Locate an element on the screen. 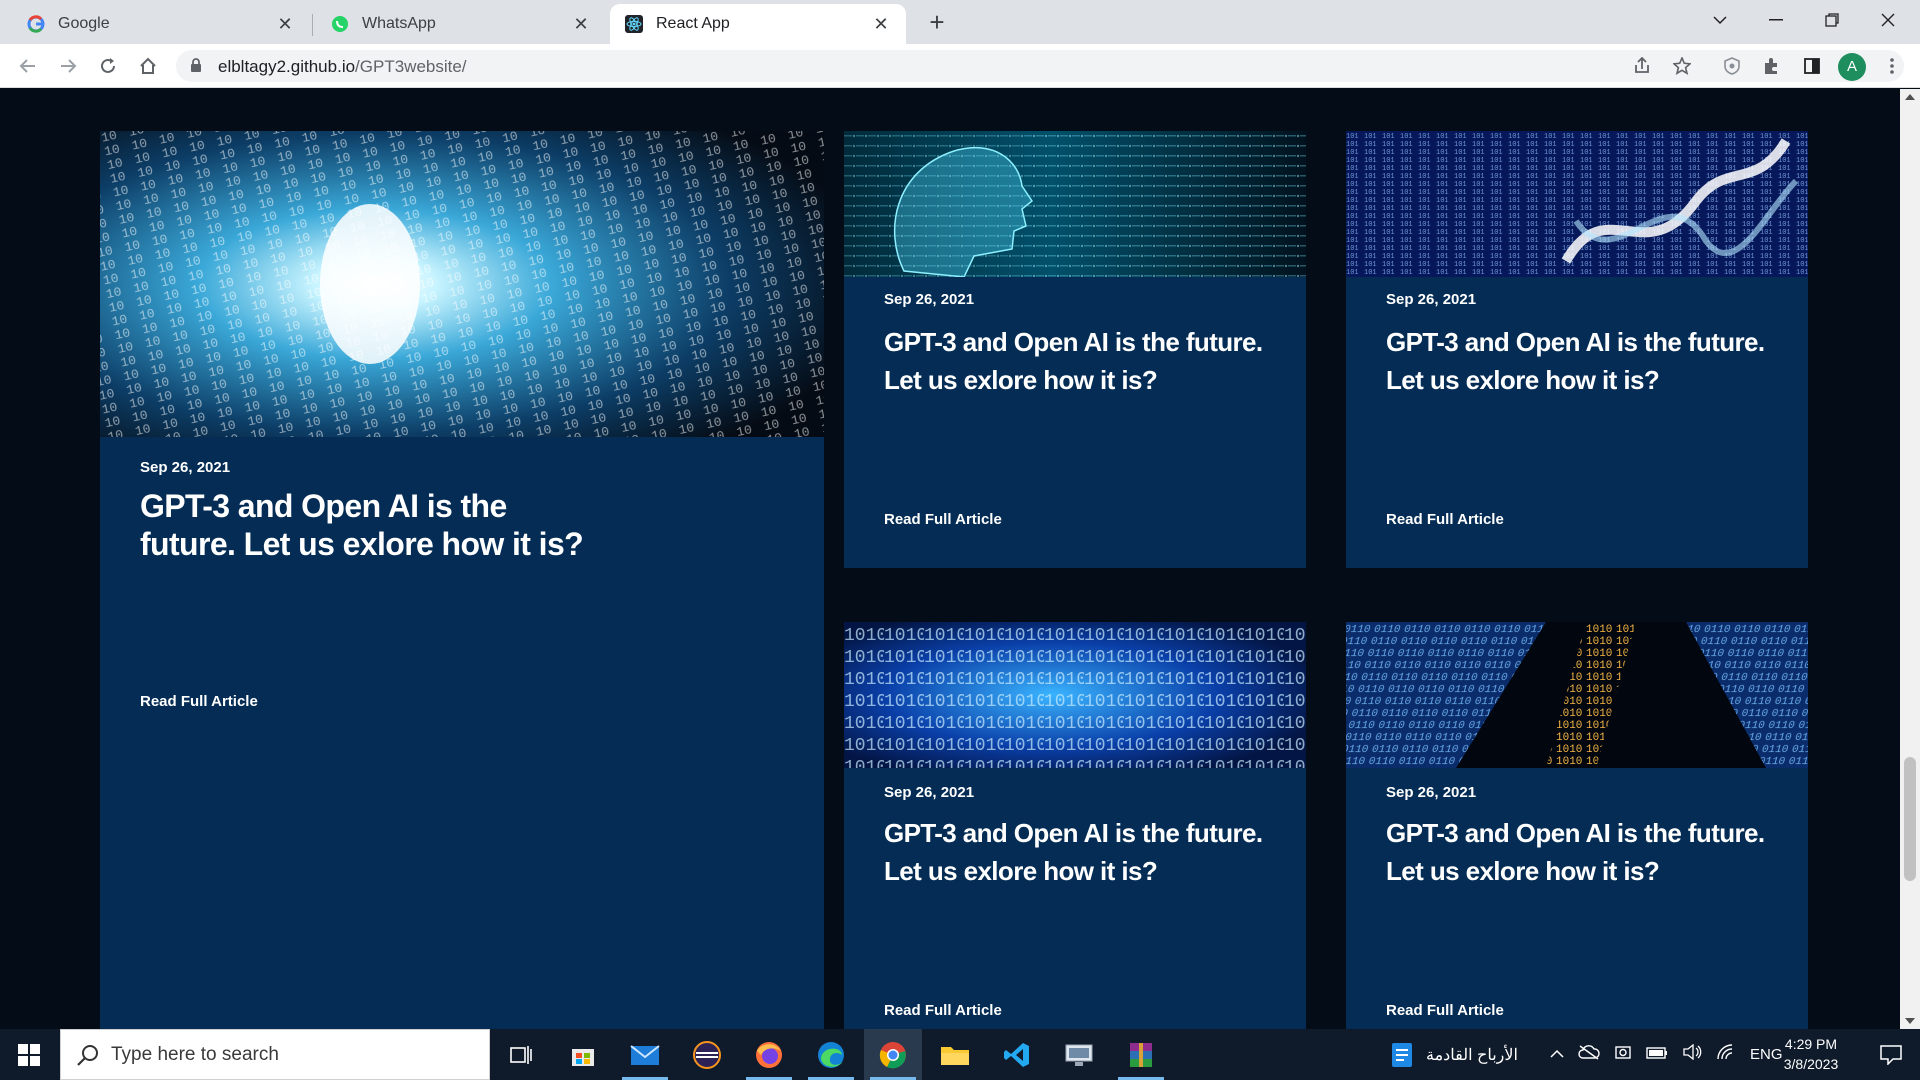  scrollbar-thumb is located at coordinates (1910, 819).